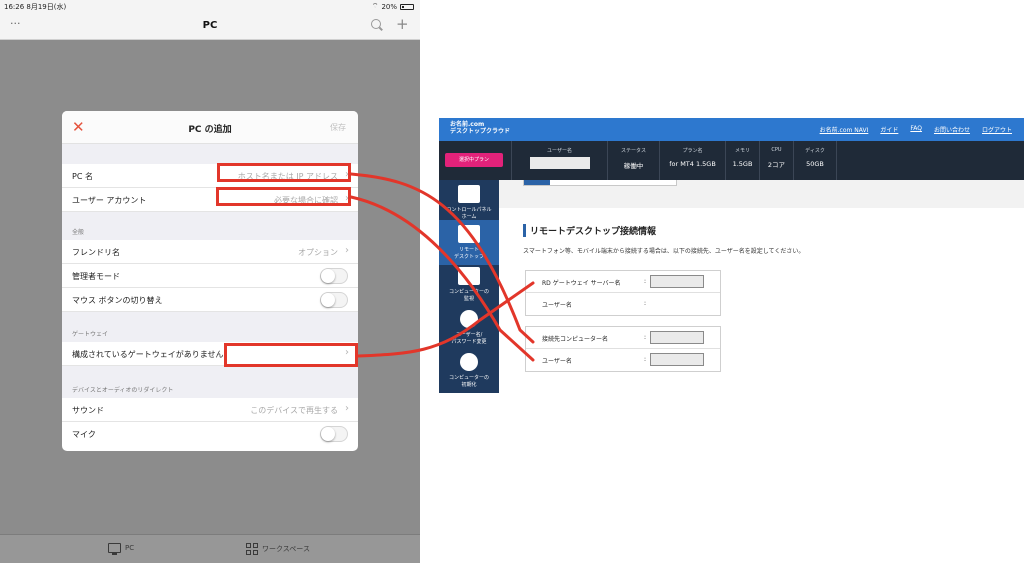 Image resolution: width=1024 pixels, height=563 pixels. Describe the element at coordinates (468, 250) in the screenshot. I see `sidebar-label: リモート` at that location.